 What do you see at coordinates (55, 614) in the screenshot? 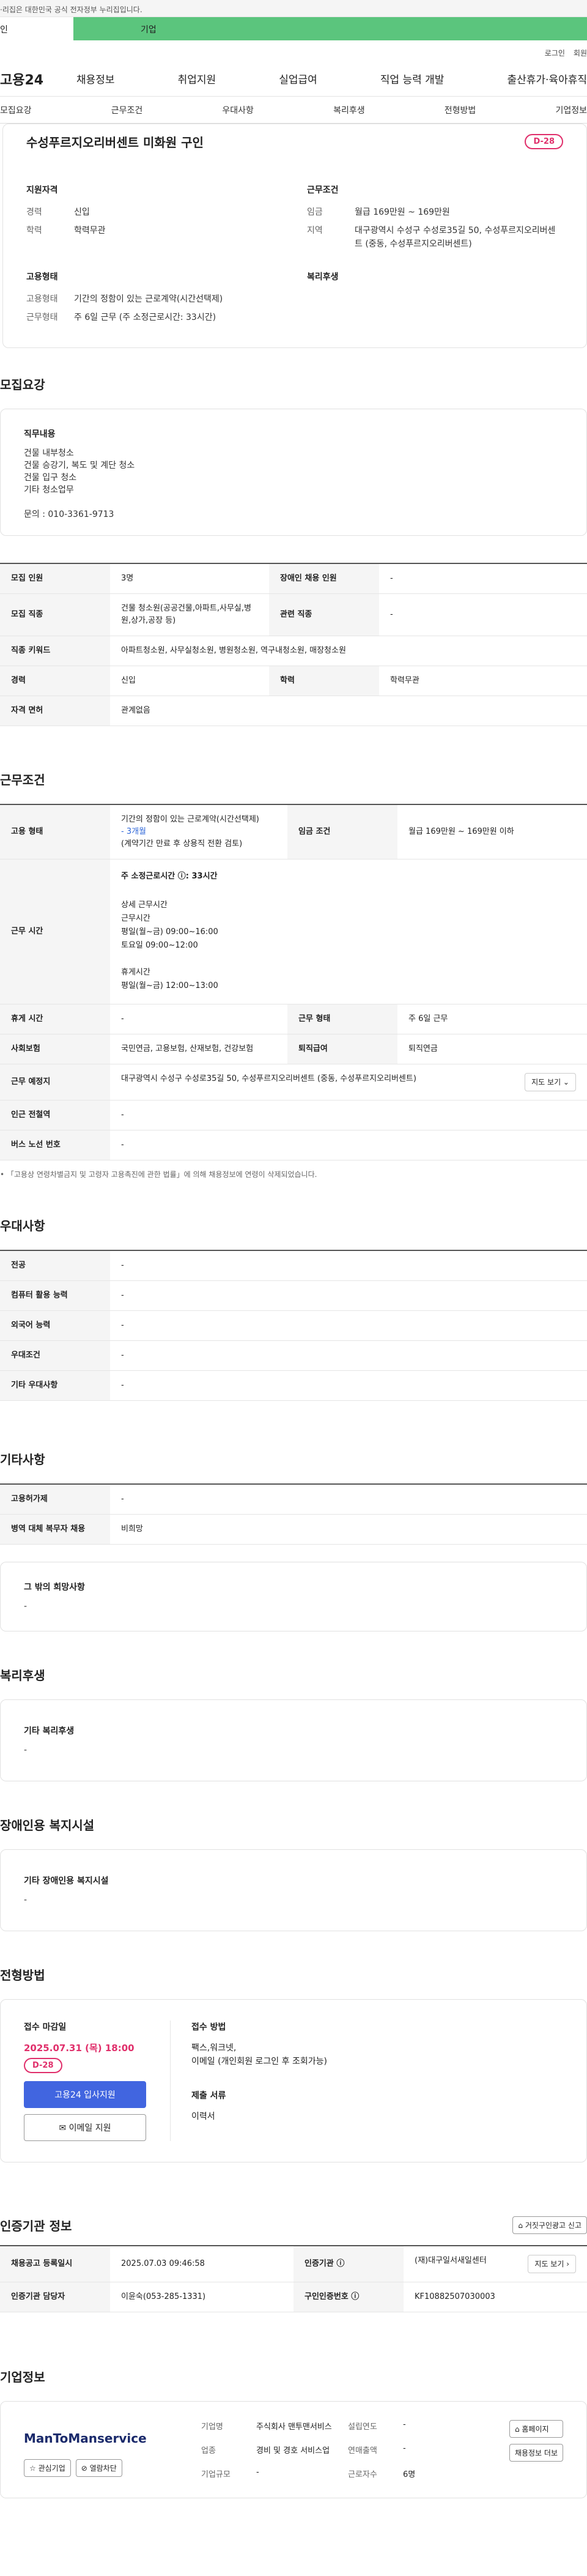
I see `table-header: 모집 직종` at bounding box center [55, 614].